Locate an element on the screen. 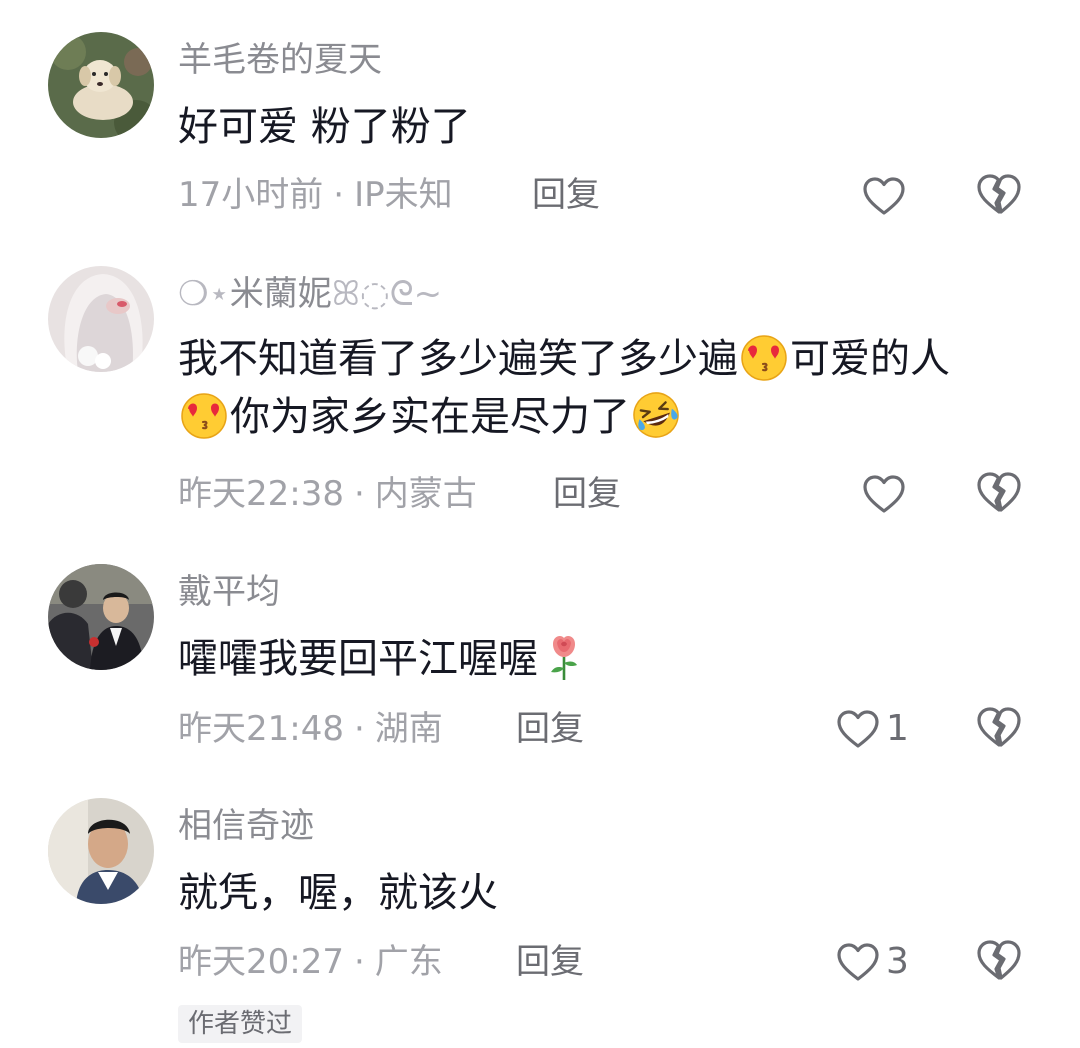  timestamp: 17小时前 is located at coordinates (251, 195).